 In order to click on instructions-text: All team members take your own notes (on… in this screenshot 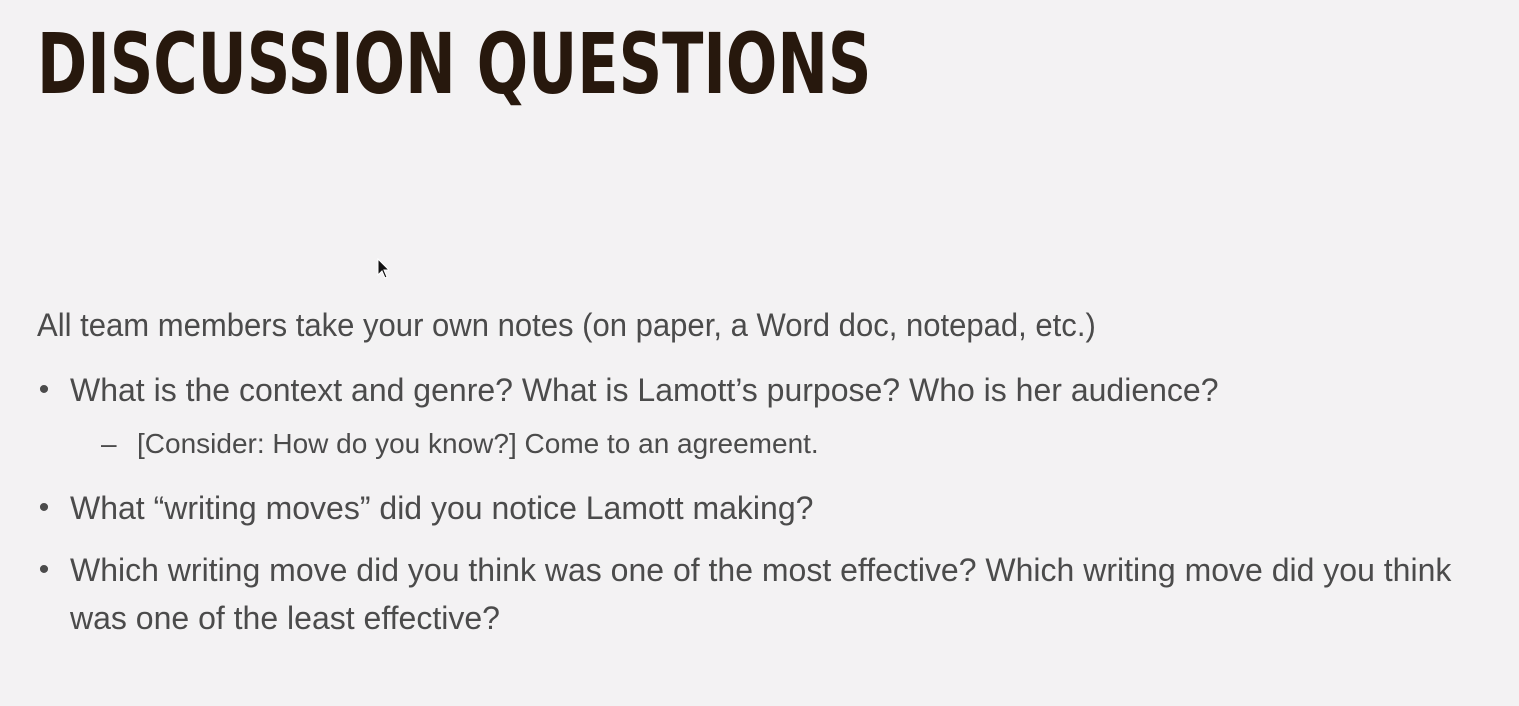, I will do `click(566, 325)`.